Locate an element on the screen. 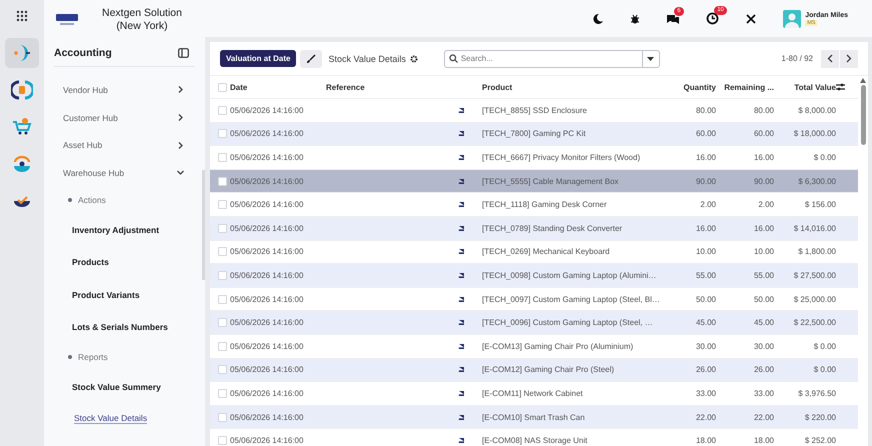 Image resolution: width=872 pixels, height=446 pixels. table-cell-text: 60.00 is located at coordinates (763, 133).